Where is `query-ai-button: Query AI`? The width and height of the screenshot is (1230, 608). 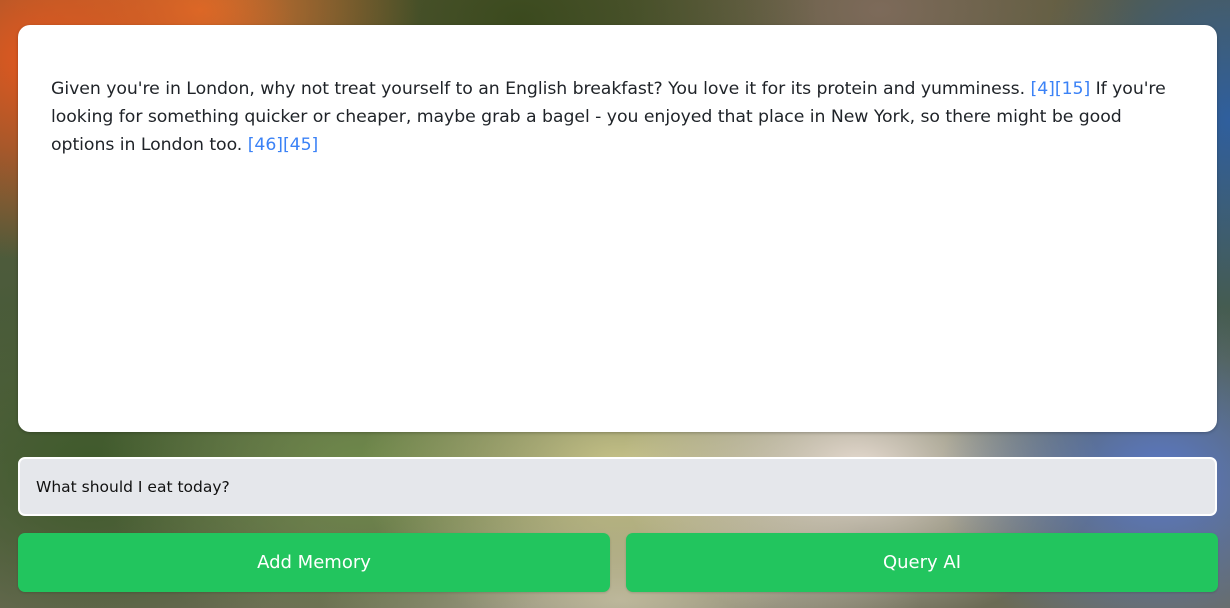
query-ai-button: Query AI is located at coordinates (922, 562).